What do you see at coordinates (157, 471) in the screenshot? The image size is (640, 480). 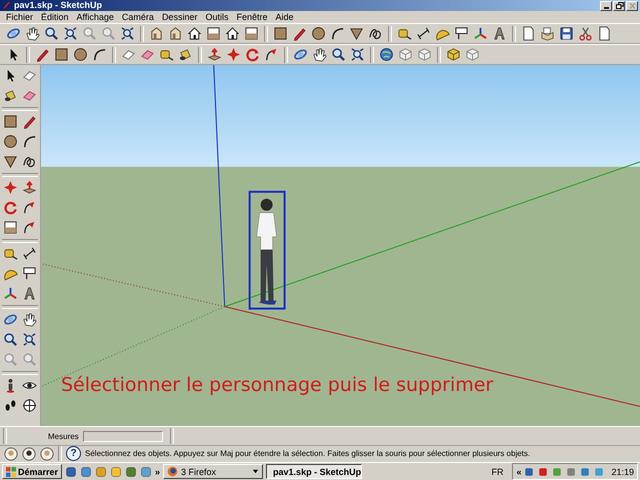 I see `more-button: »` at bounding box center [157, 471].